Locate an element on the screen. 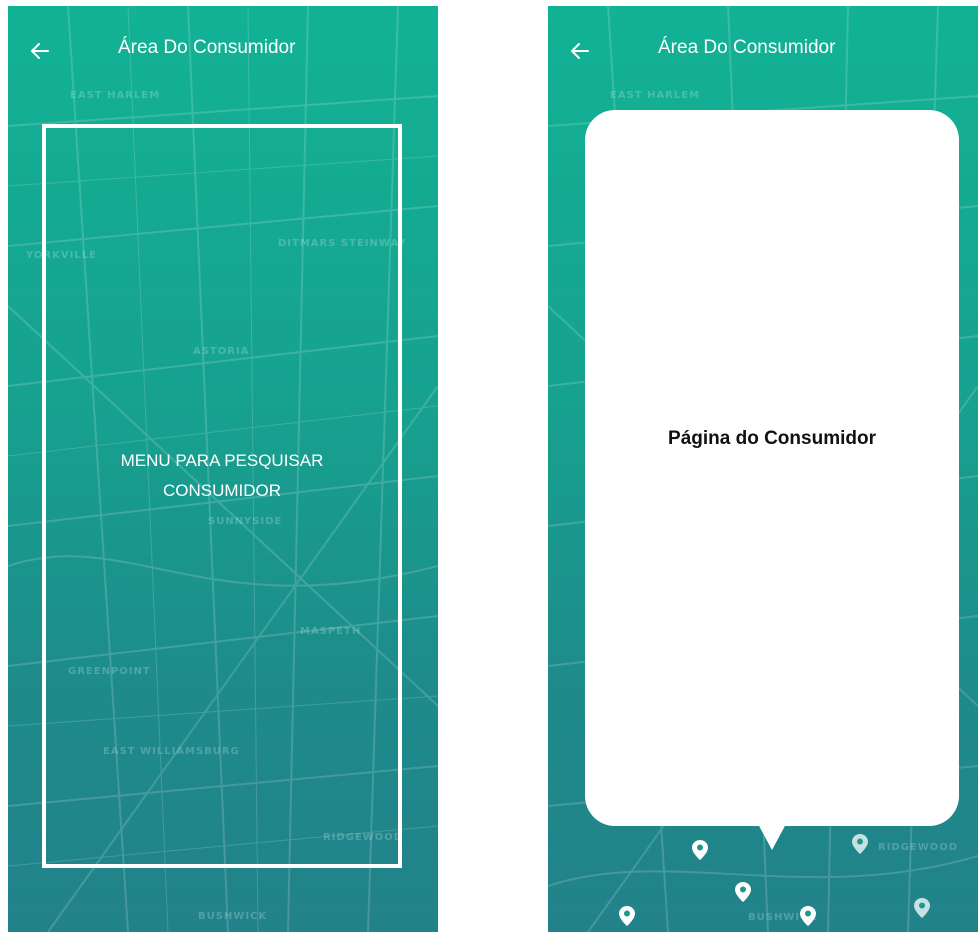 This screenshot has width=978, height=935. map-label: RIDGEWOOD is located at coordinates (918, 847).